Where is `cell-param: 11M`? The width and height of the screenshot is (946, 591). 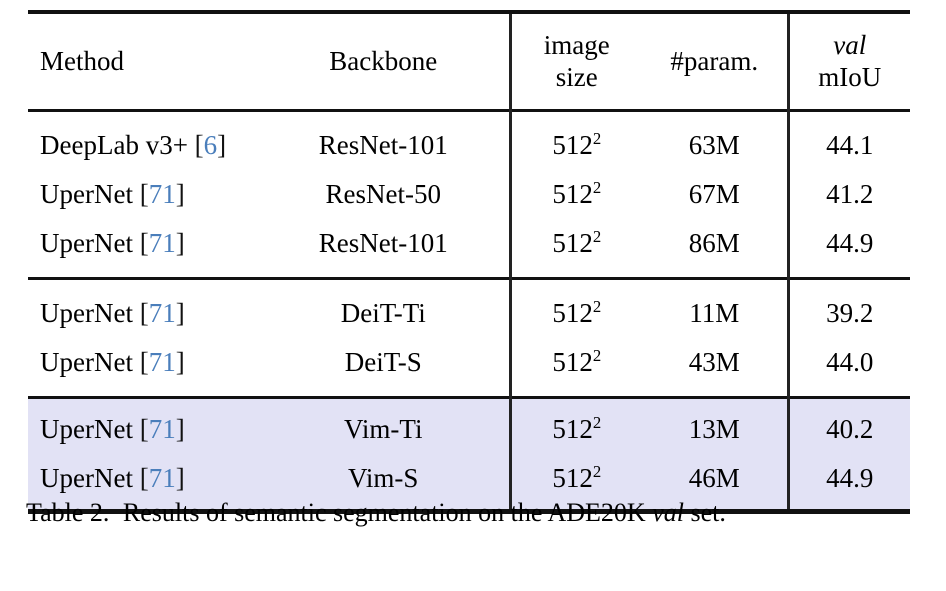
cell-param: 11M is located at coordinates (714, 313).